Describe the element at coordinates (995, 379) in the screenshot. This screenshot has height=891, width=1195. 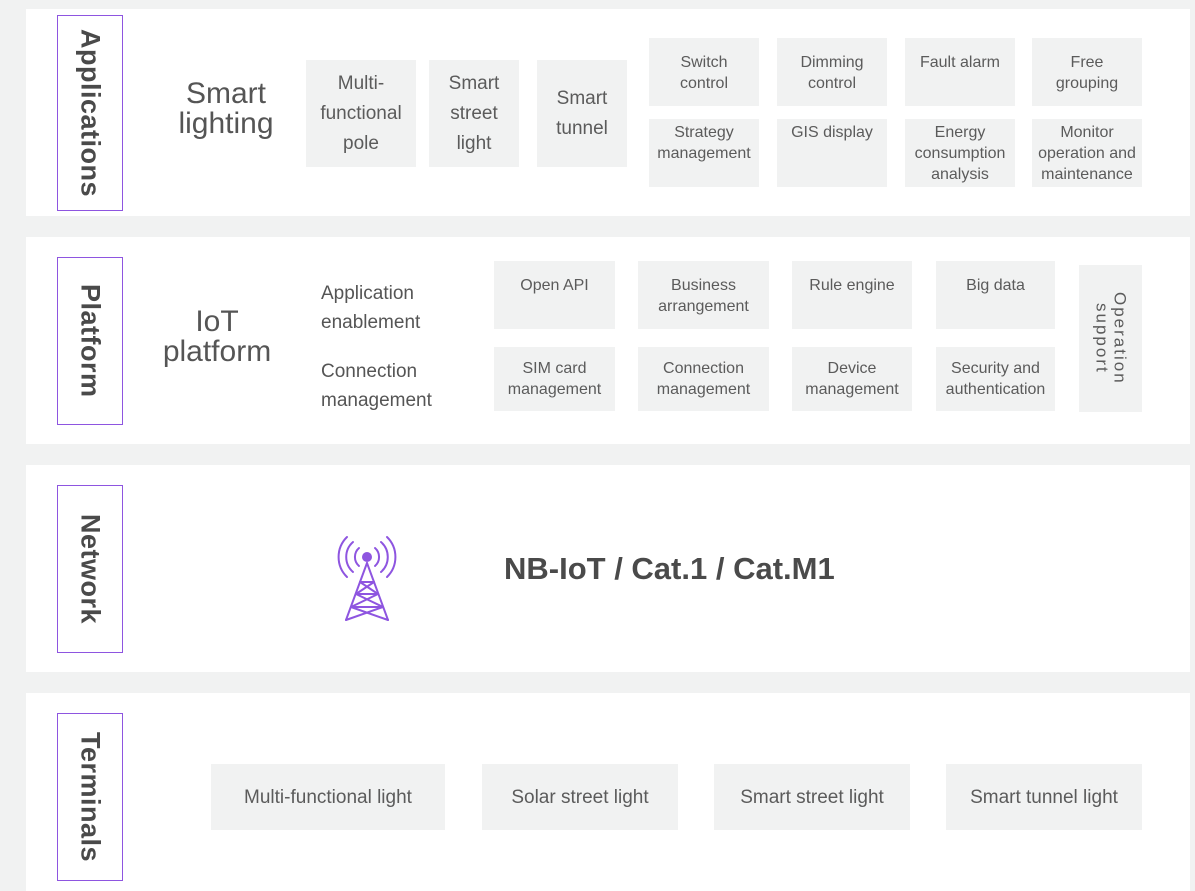
I see `connection-security-authentication: Security and authentication` at that location.